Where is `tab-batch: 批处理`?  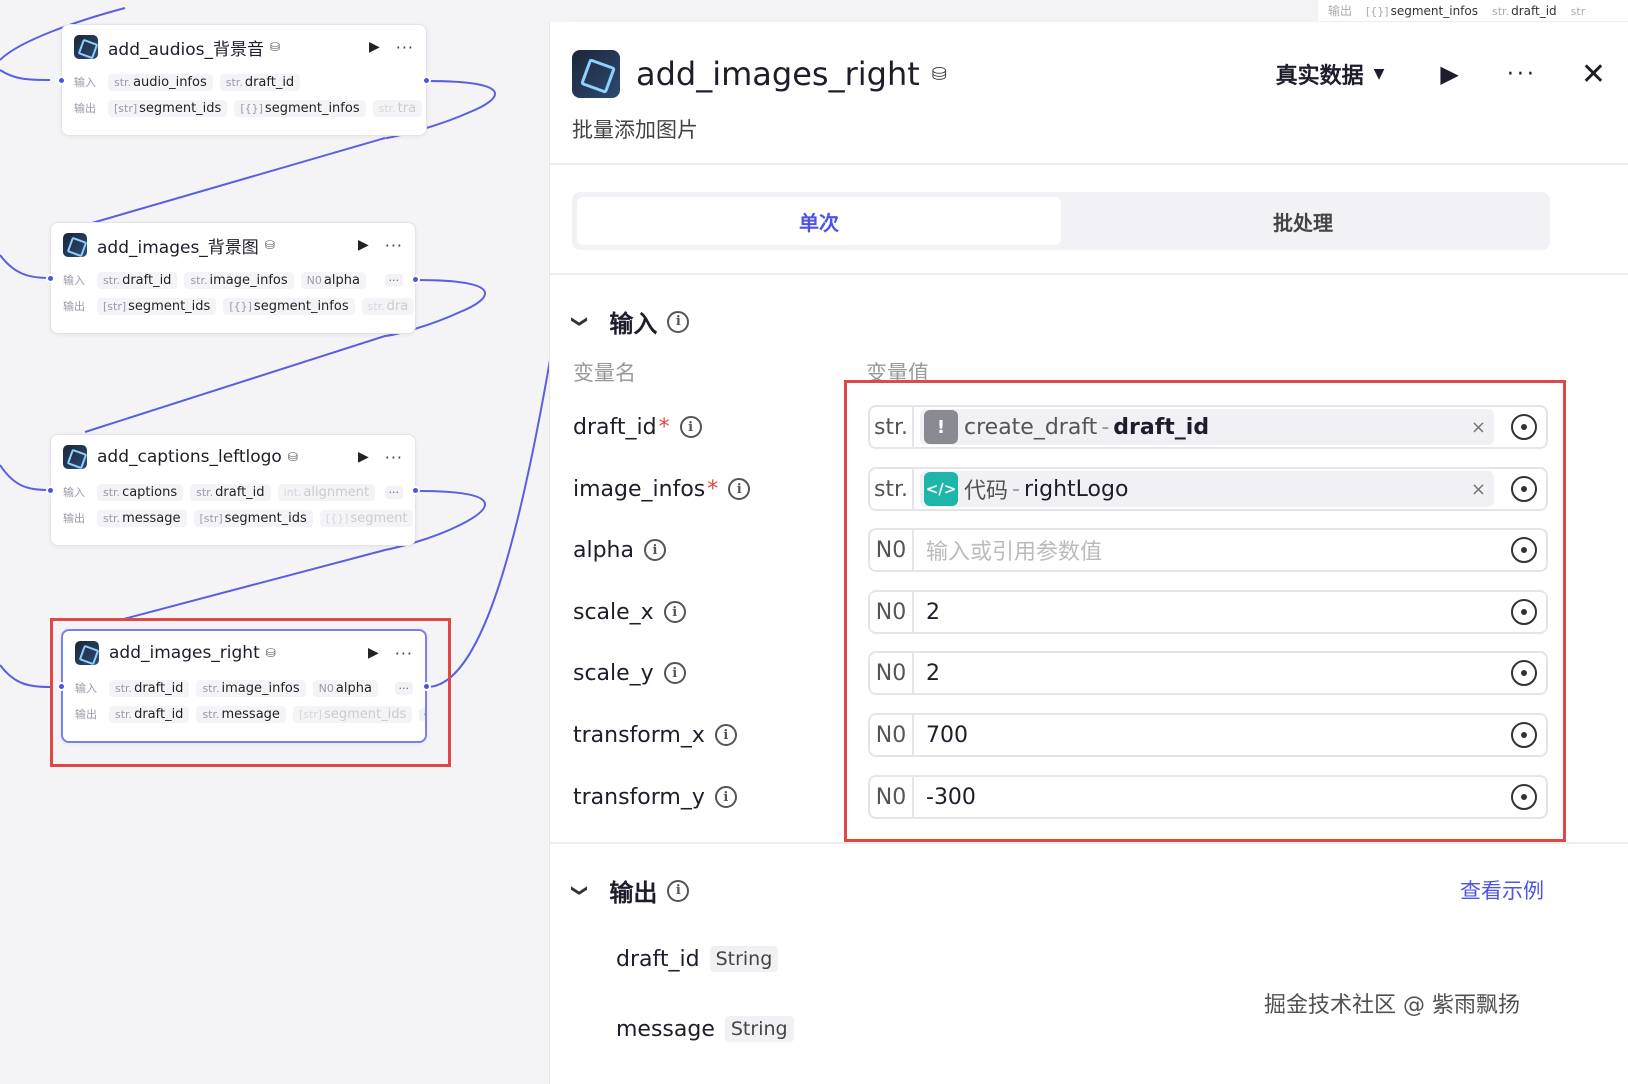 tab-batch: 批处理 is located at coordinates (1303, 221).